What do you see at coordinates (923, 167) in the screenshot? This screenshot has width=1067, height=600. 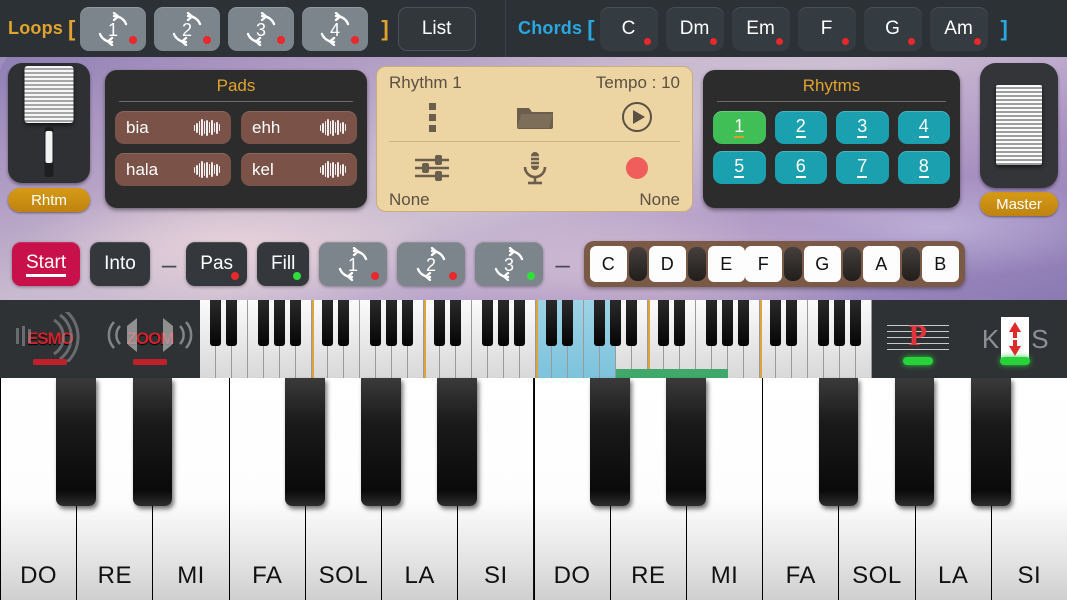 I see `rhytm-button-8: 8` at bounding box center [923, 167].